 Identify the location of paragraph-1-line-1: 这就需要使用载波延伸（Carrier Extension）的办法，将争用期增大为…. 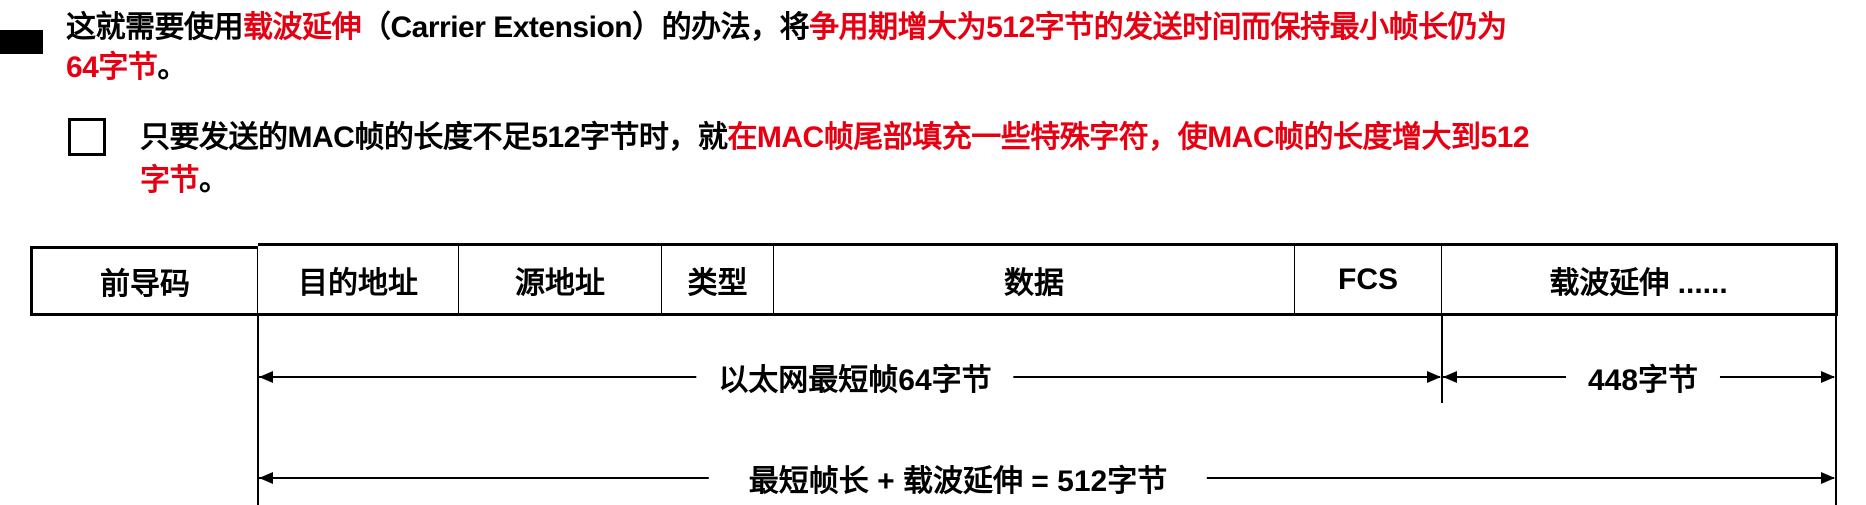
(786, 28).